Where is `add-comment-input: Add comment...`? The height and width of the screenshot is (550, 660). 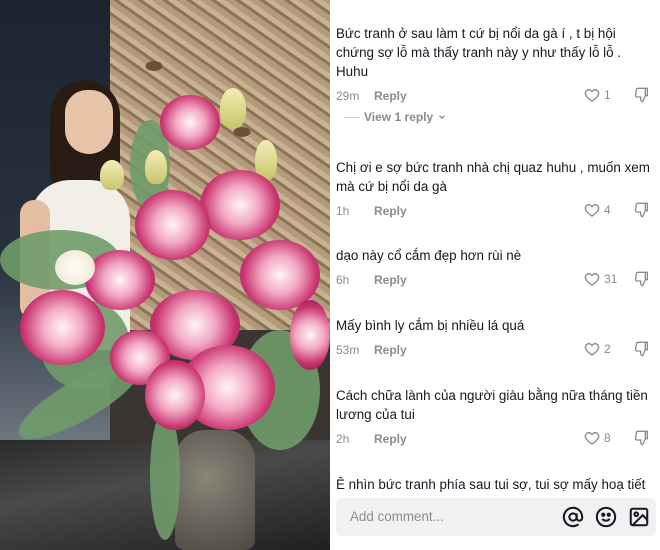 add-comment-input: Add comment... is located at coordinates (397, 516).